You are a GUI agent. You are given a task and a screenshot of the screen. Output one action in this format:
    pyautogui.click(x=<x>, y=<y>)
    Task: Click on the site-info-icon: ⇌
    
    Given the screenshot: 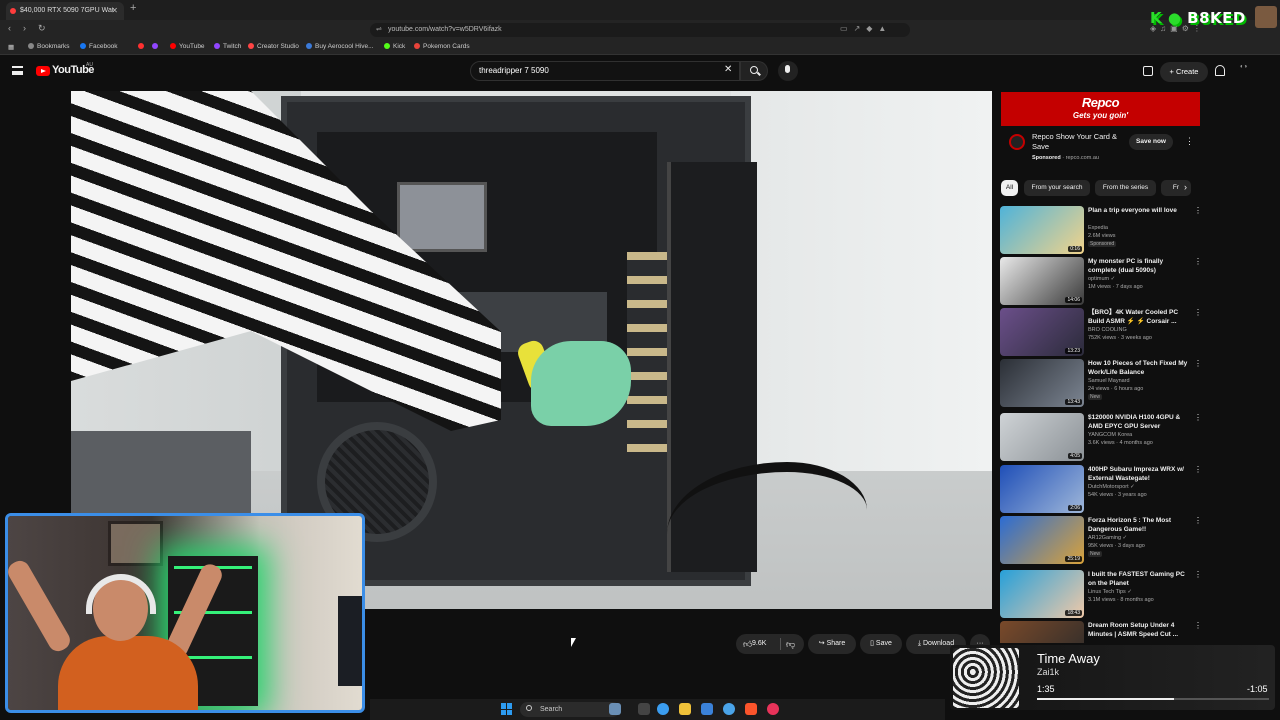 What is the action you would take?
    pyautogui.click(x=379, y=30)
    